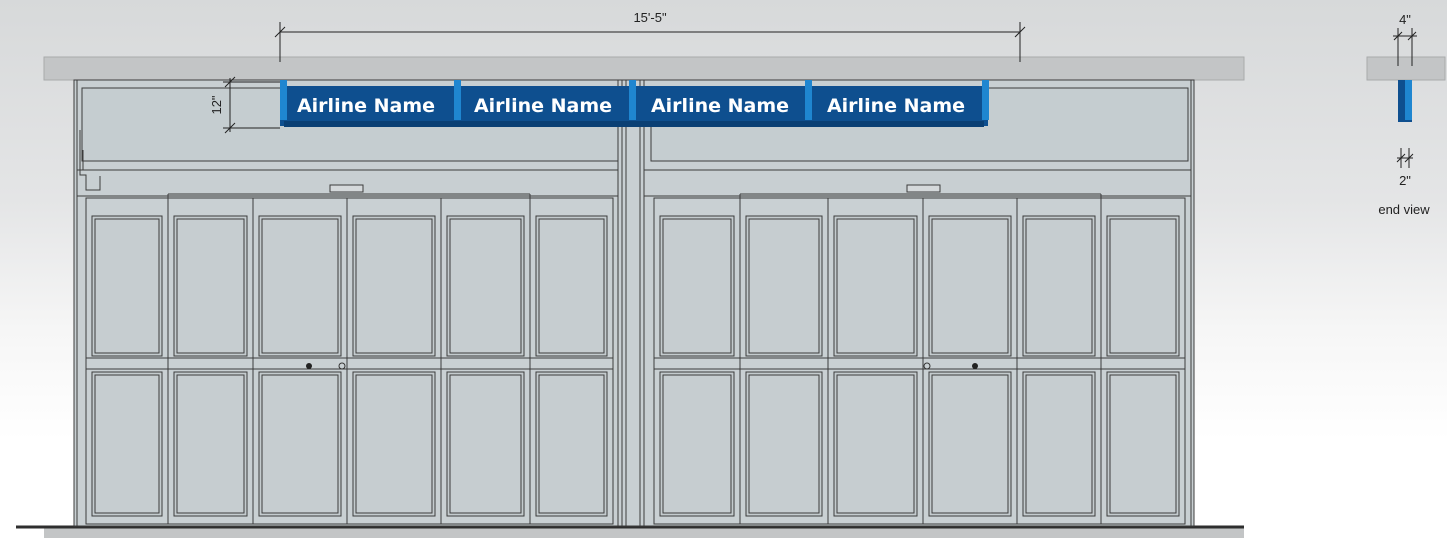 Image resolution: width=1447 pixels, height=538 pixels. I want to click on sign-shadow, so click(634, 124).